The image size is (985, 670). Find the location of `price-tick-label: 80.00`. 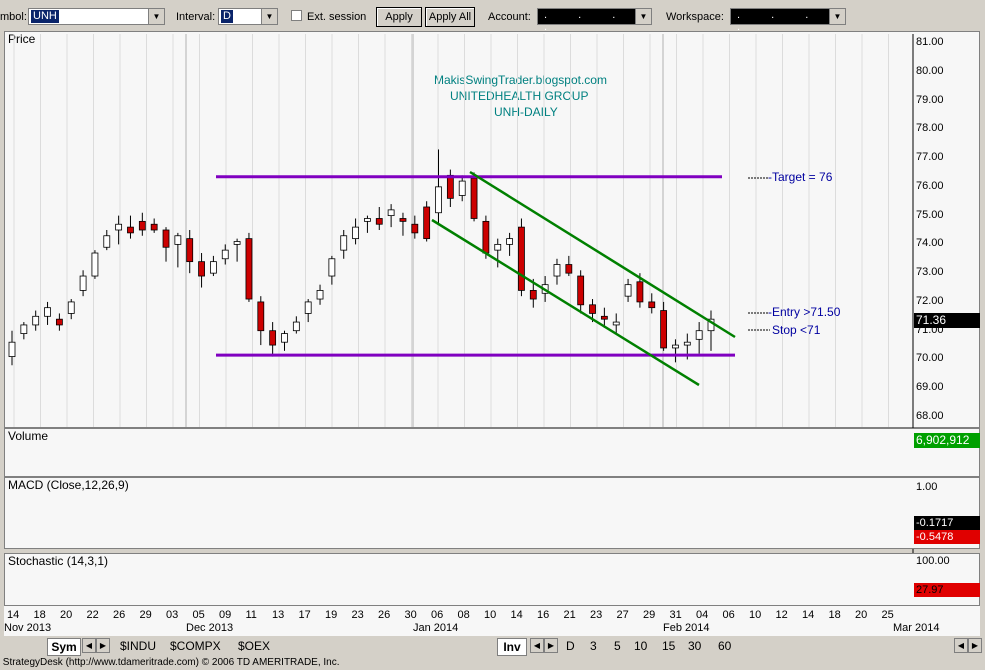

price-tick-label: 80.00 is located at coordinates (930, 70).